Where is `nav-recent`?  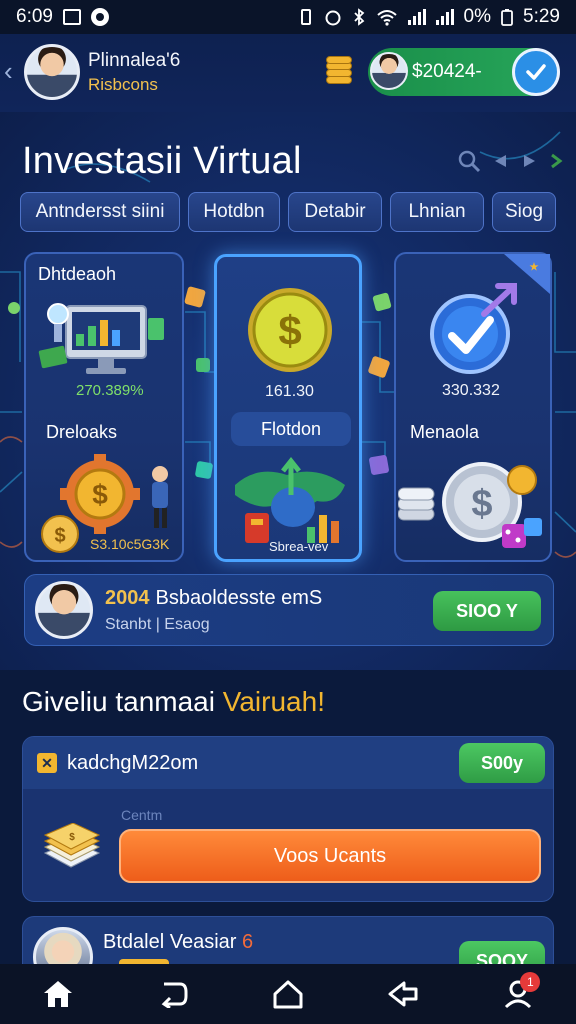
nav-recent is located at coordinates (403, 994).